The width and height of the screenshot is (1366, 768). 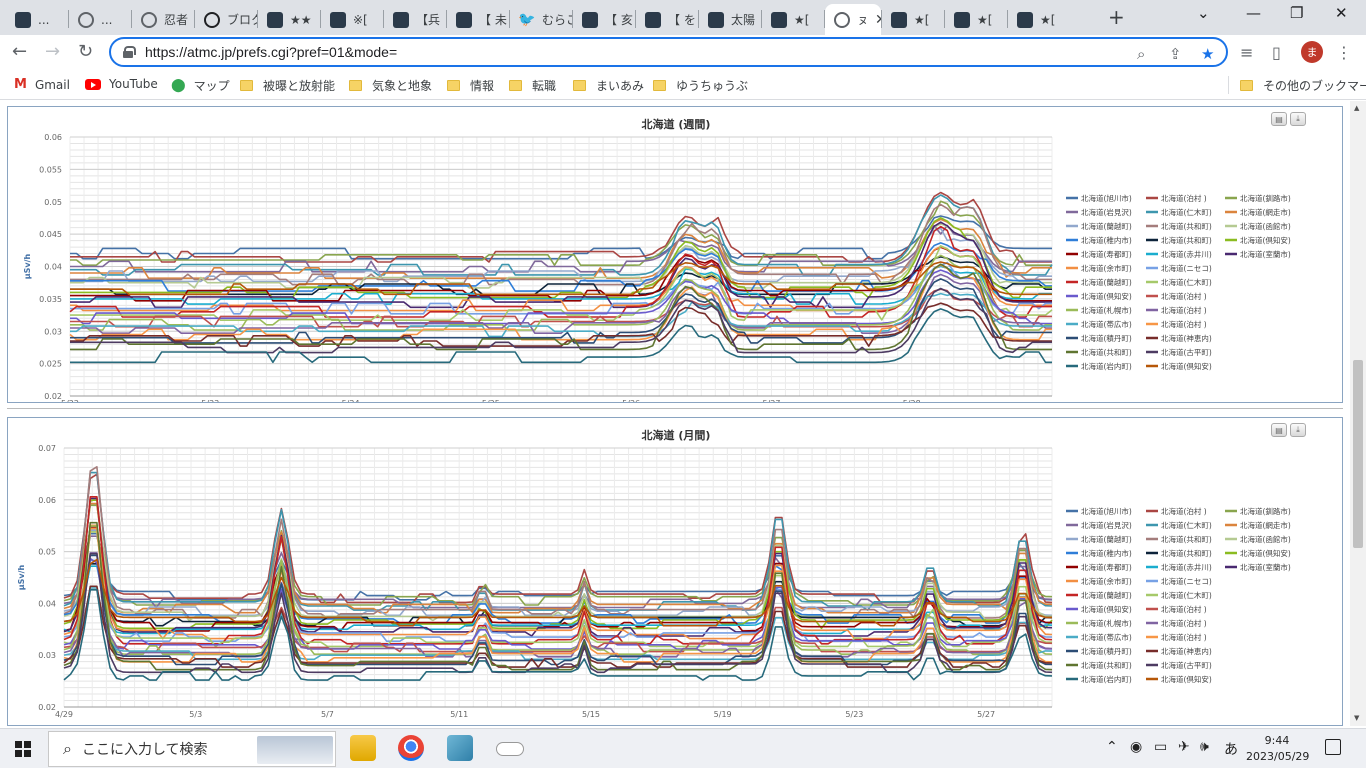 What do you see at coordinates (1312, 52) in the screenshot?
I see `profile-avatar: ま` at bounding box center [1312, 52].